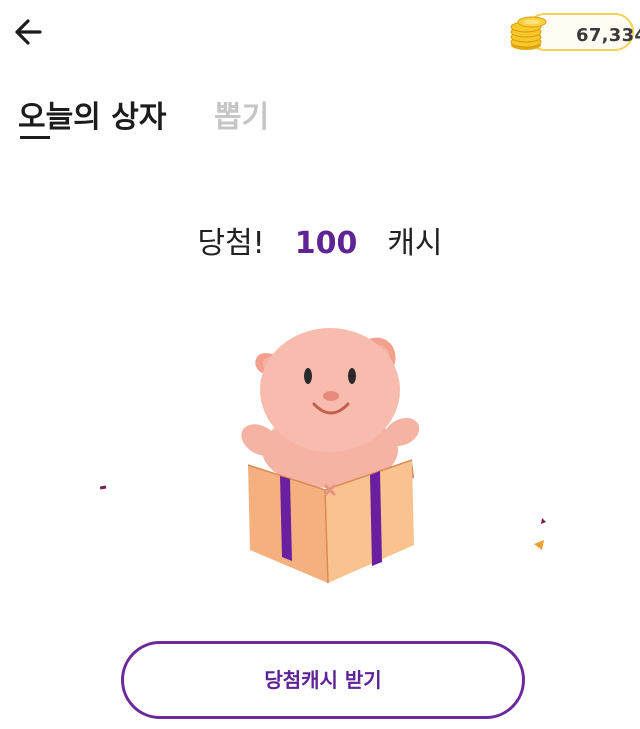 Image resolution: width=640 pixels, height=729 pixels. What do you see at coordinates (323, 680) in the screenshot?
I see `claim-cash-button: 당첨캐시 받기` at bounding box center [323, 680].